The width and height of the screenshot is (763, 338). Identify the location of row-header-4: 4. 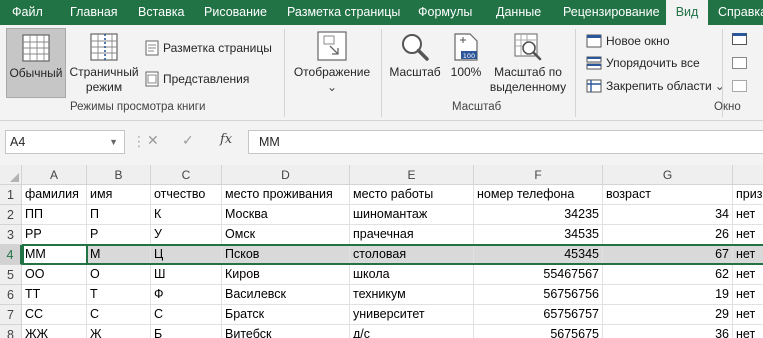
(11, 255).